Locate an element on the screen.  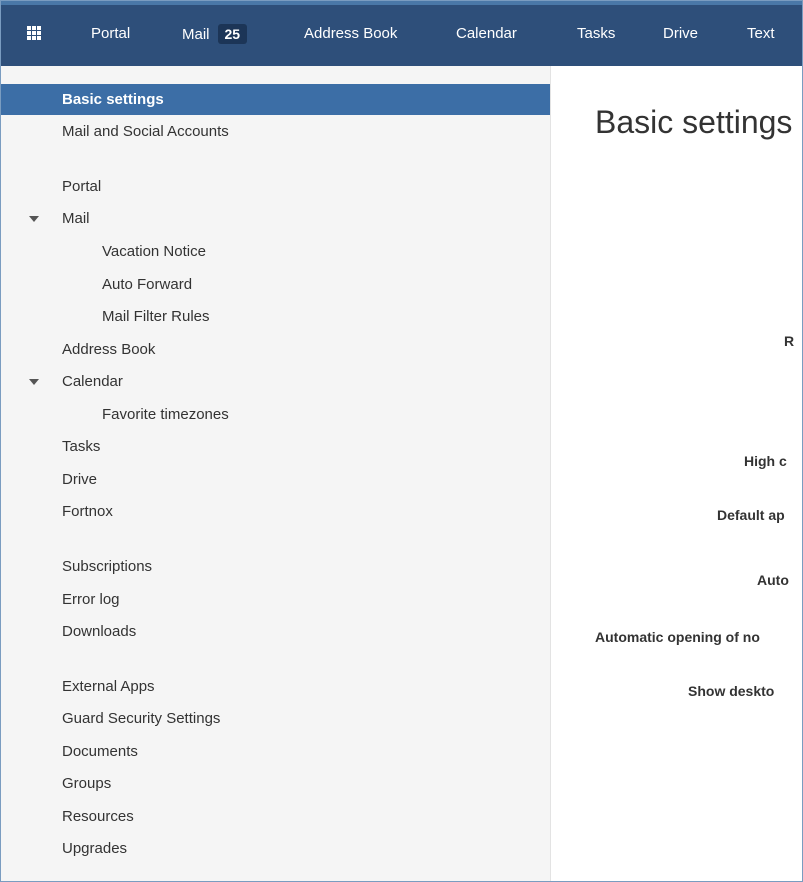
nav-text: Text is located at coordinates (761, 34).